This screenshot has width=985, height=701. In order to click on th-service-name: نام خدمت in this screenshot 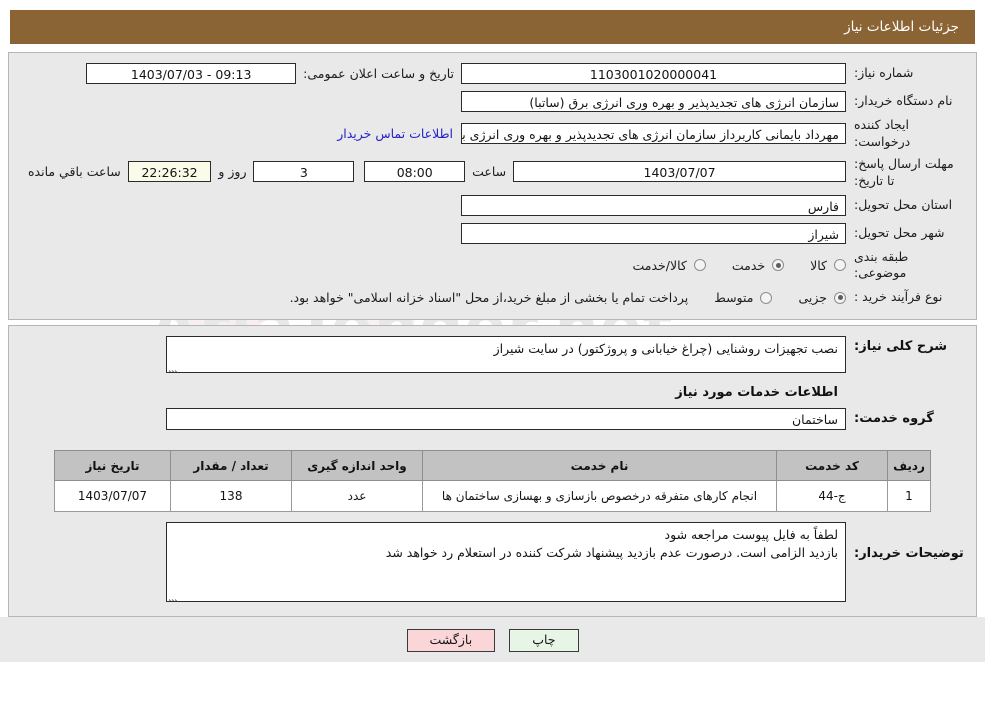, I will do `click(599, 466)`.